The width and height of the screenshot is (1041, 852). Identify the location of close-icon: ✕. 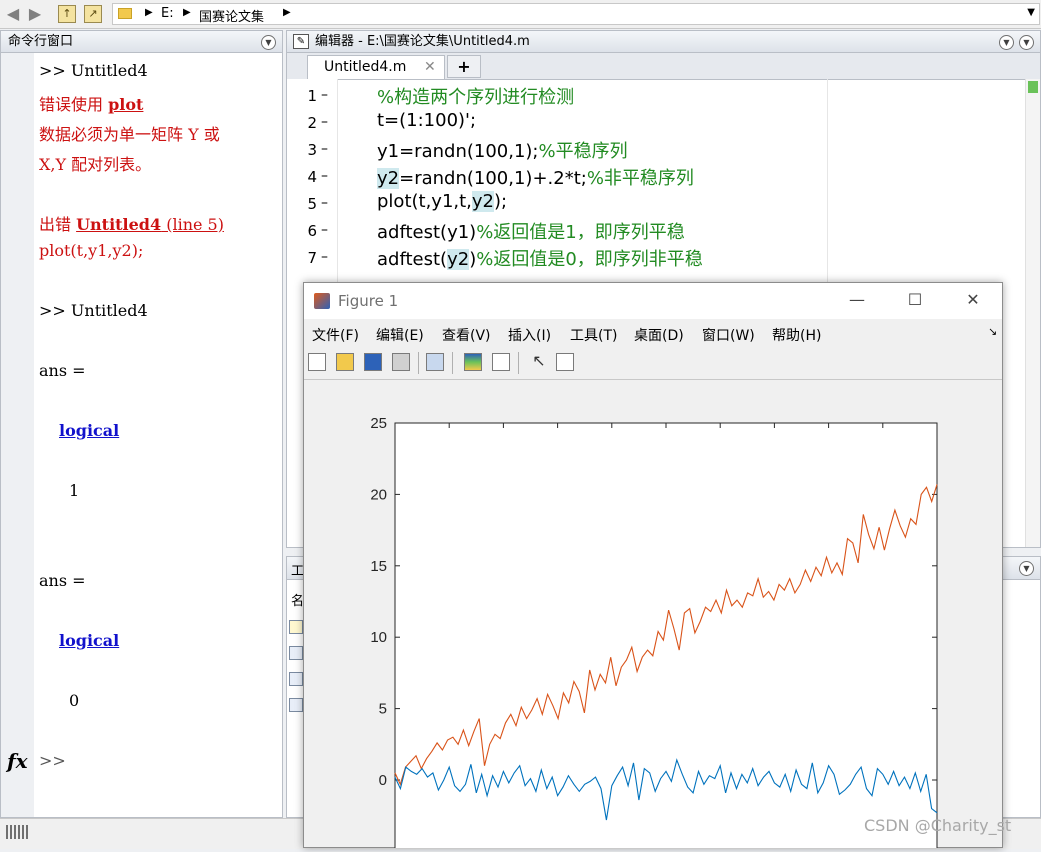
(430, 67).